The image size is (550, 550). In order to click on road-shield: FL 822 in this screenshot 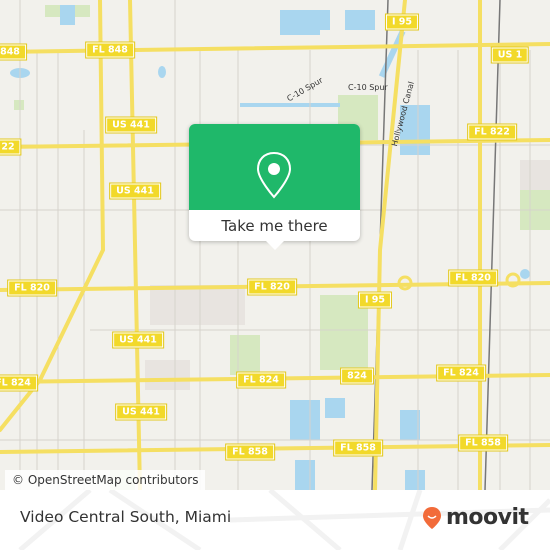, I will do `click(492, 132)`.